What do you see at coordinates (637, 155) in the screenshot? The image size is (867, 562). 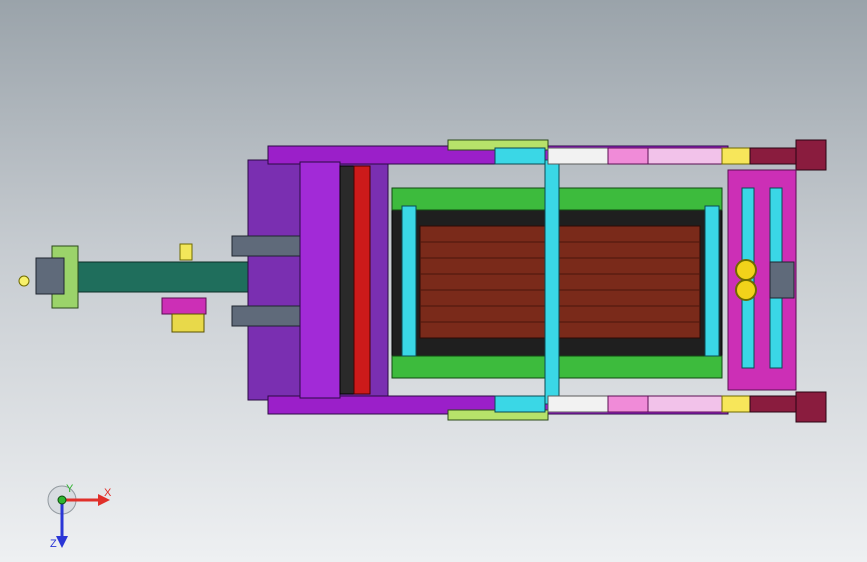 I see `top-rail-details` at bounding box center [637, 155].